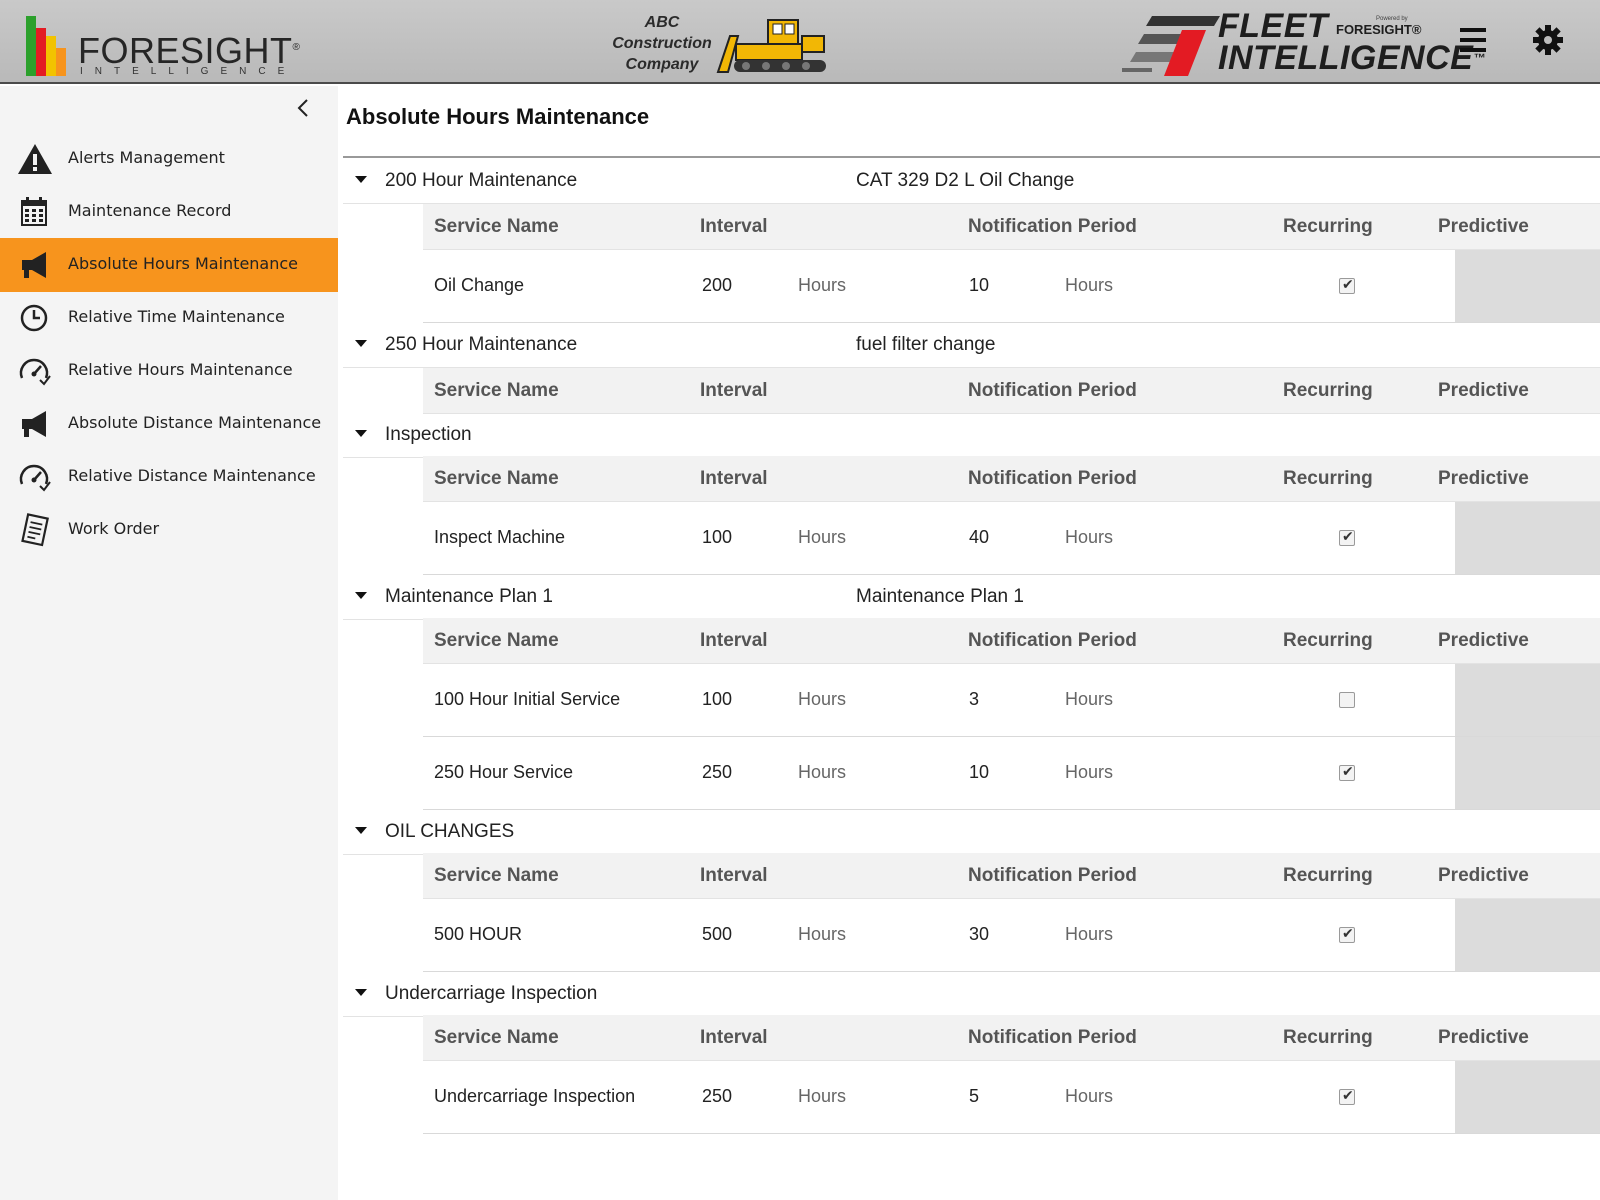  I want to click on sidebar-item-relative-hours-maintenance: Relative Hours Maintenance, so click(169, 371).